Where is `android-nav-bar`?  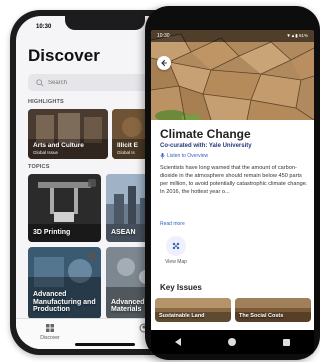 android-nav-bar is located at coordinates (232, 342).